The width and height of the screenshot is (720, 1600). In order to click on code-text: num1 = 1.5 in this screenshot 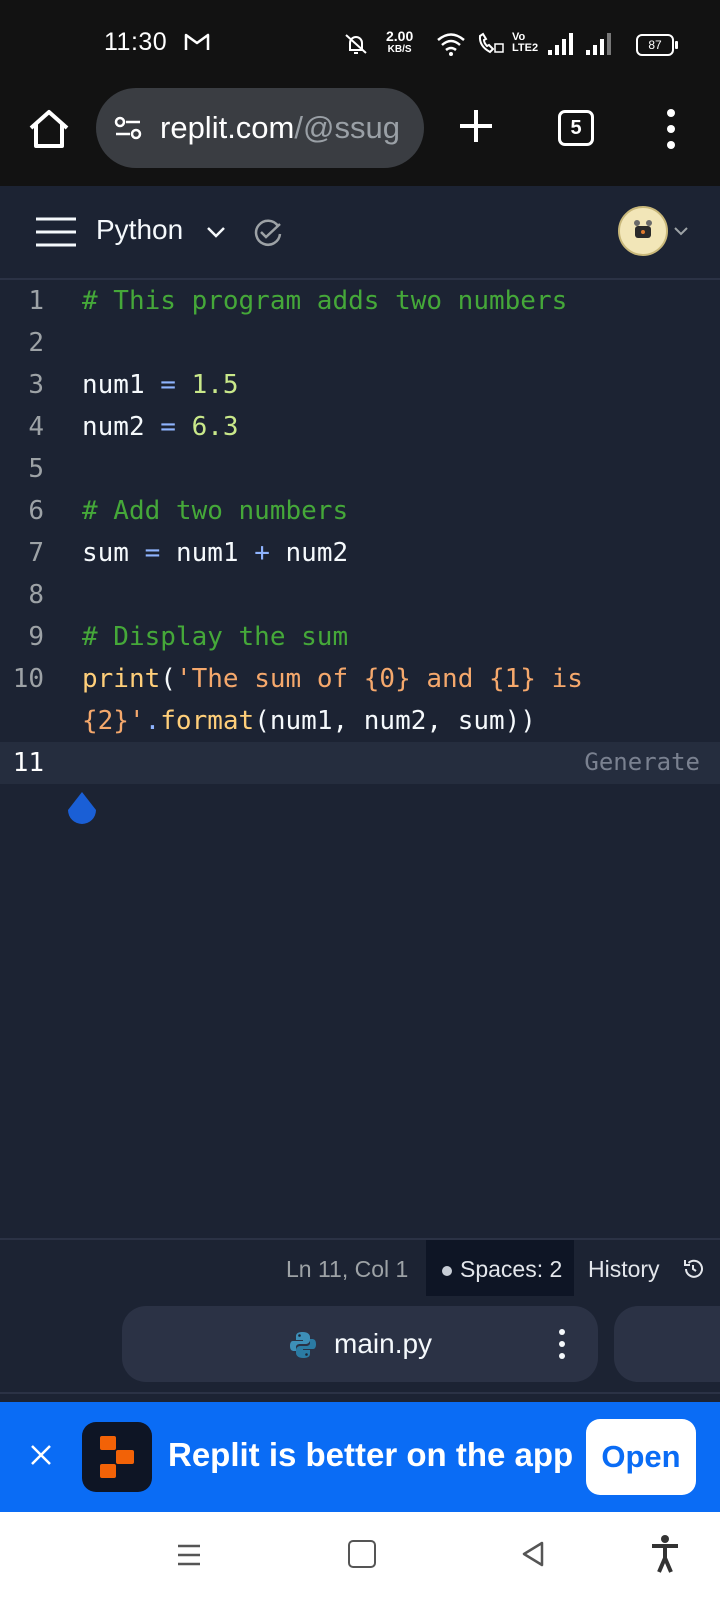, I will do `click(160, 385)`.